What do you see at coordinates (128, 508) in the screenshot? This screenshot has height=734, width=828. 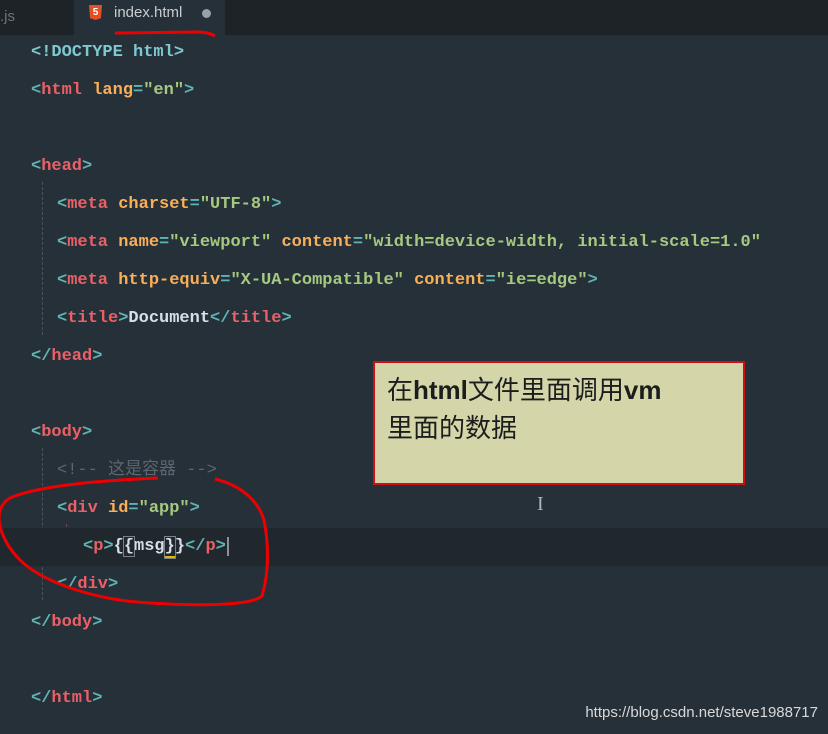 I see `code-line: <div id="app">` at bounding box center [128, 508].